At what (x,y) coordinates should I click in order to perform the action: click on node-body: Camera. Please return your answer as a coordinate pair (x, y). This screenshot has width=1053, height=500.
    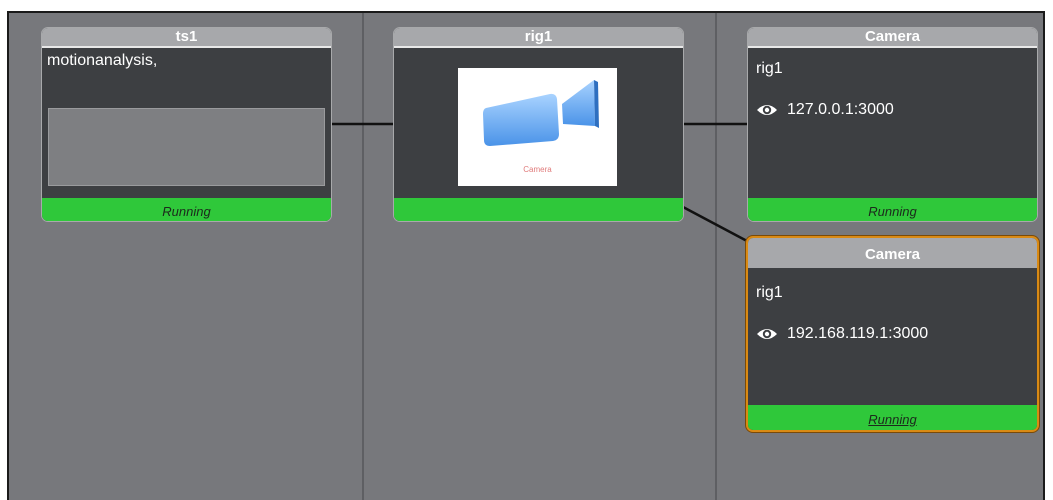
    Looking at the image, I should click on (538, 134).